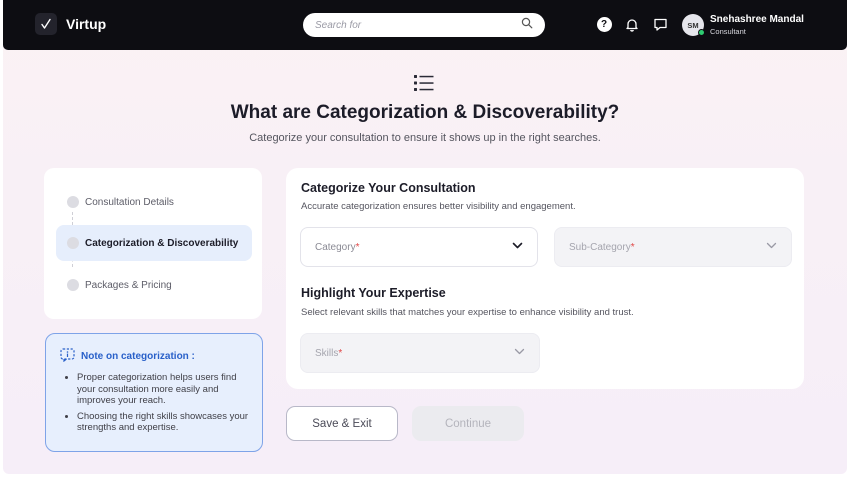 The width and height of the screenshot is (850, 478). Describe the element at coordinates (128, 285) in the screenshot. I see `step-label: Packages & Pricing` at that location.